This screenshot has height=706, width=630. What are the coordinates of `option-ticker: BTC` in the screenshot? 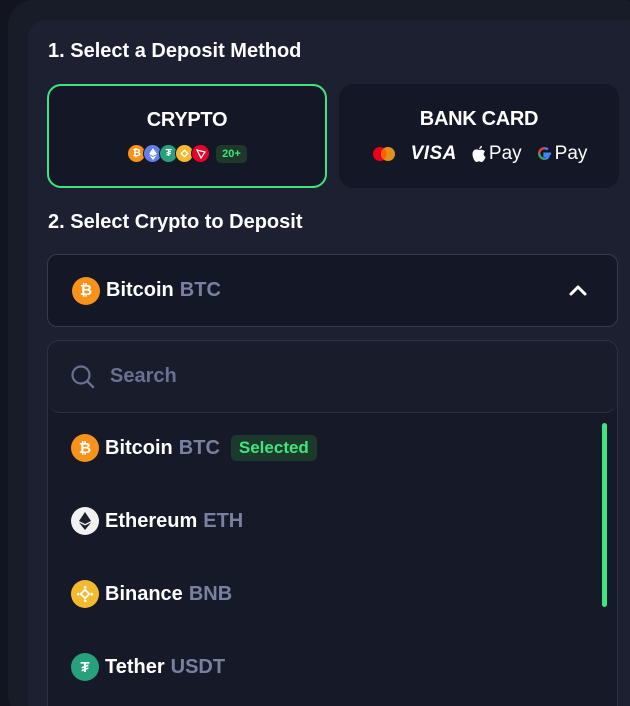 It's located at (199, 447).